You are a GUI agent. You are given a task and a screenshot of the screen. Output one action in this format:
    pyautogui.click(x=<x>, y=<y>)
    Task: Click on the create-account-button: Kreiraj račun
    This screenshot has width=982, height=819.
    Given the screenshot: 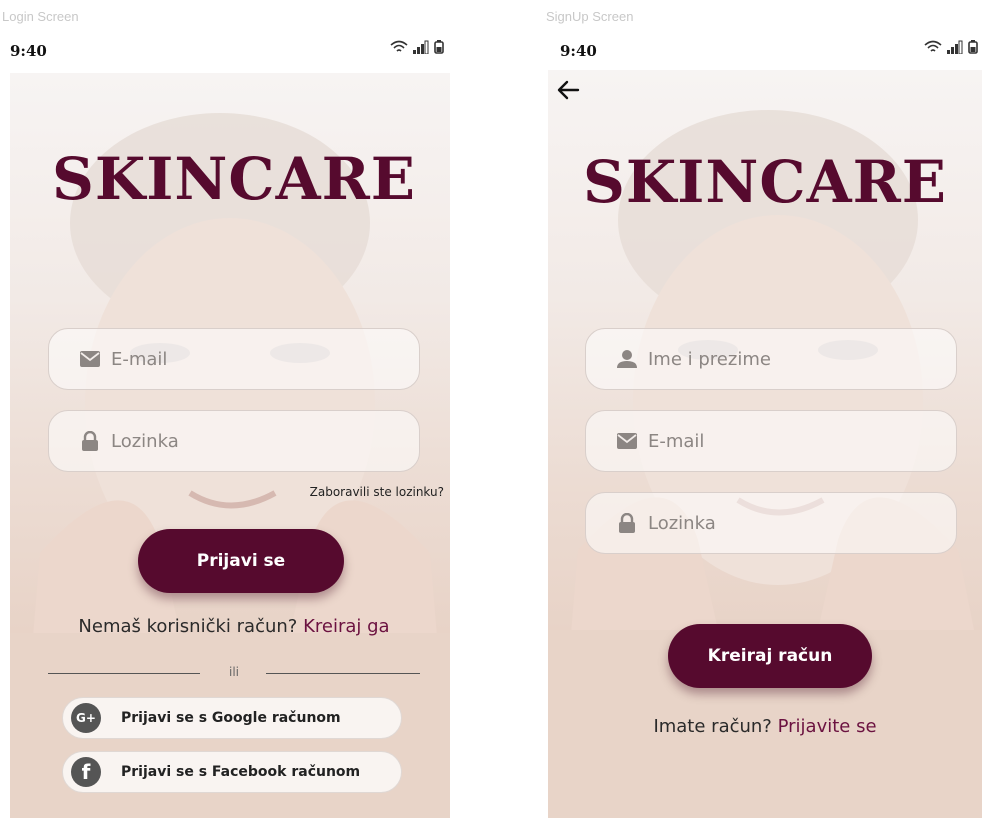 What is the action you would take?
    pyautogui.click(x=770, y=656)
    